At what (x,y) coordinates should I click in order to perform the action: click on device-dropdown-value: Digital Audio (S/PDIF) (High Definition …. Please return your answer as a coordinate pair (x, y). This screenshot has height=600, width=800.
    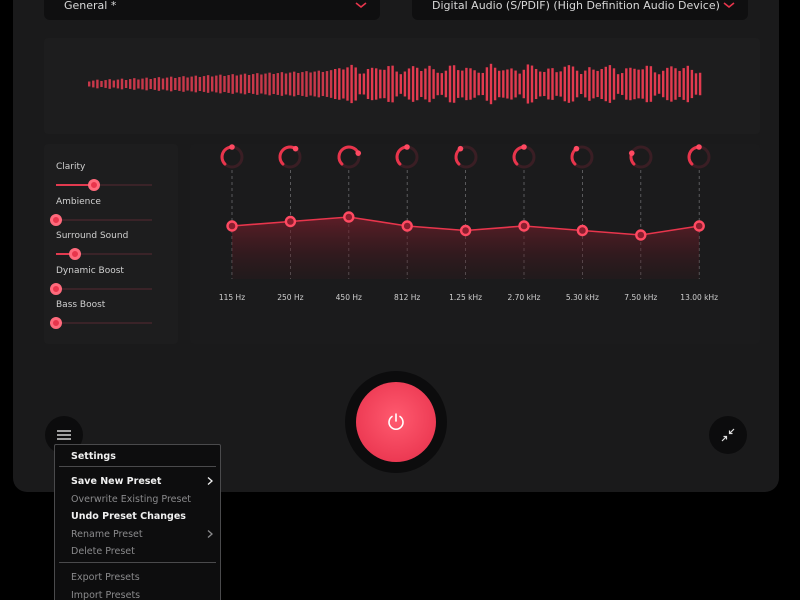
    Looking at the image, I should click on (576, 6).